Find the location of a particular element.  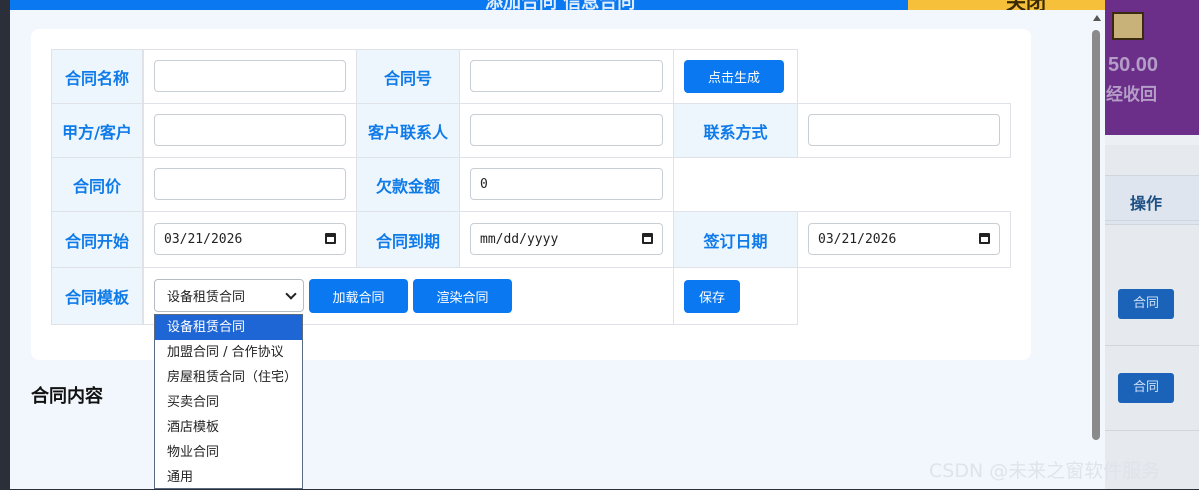

template-option: 酒店模板 is located at coordinates (228, 427).